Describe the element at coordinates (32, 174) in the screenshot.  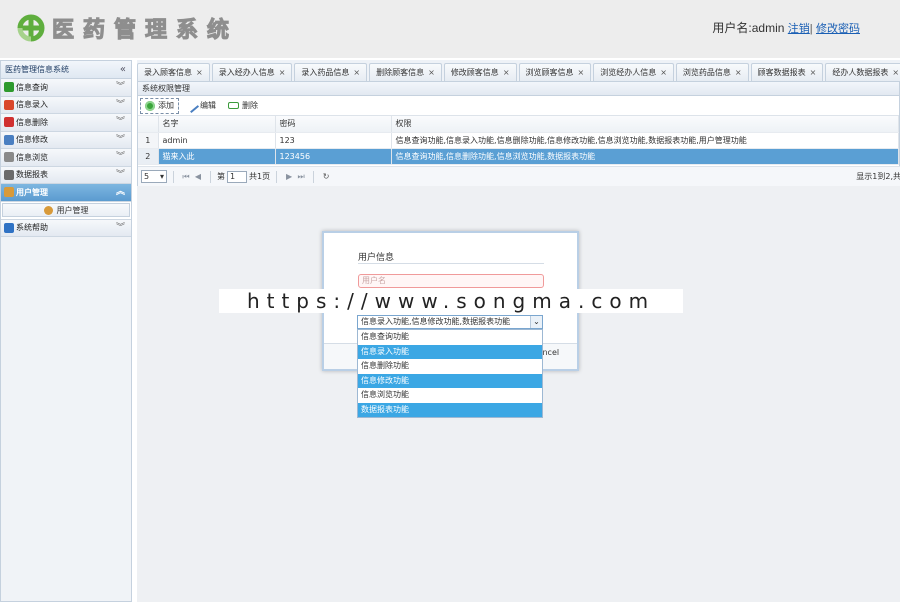
I see `sidebar-section-label: 数据报表` at that location.